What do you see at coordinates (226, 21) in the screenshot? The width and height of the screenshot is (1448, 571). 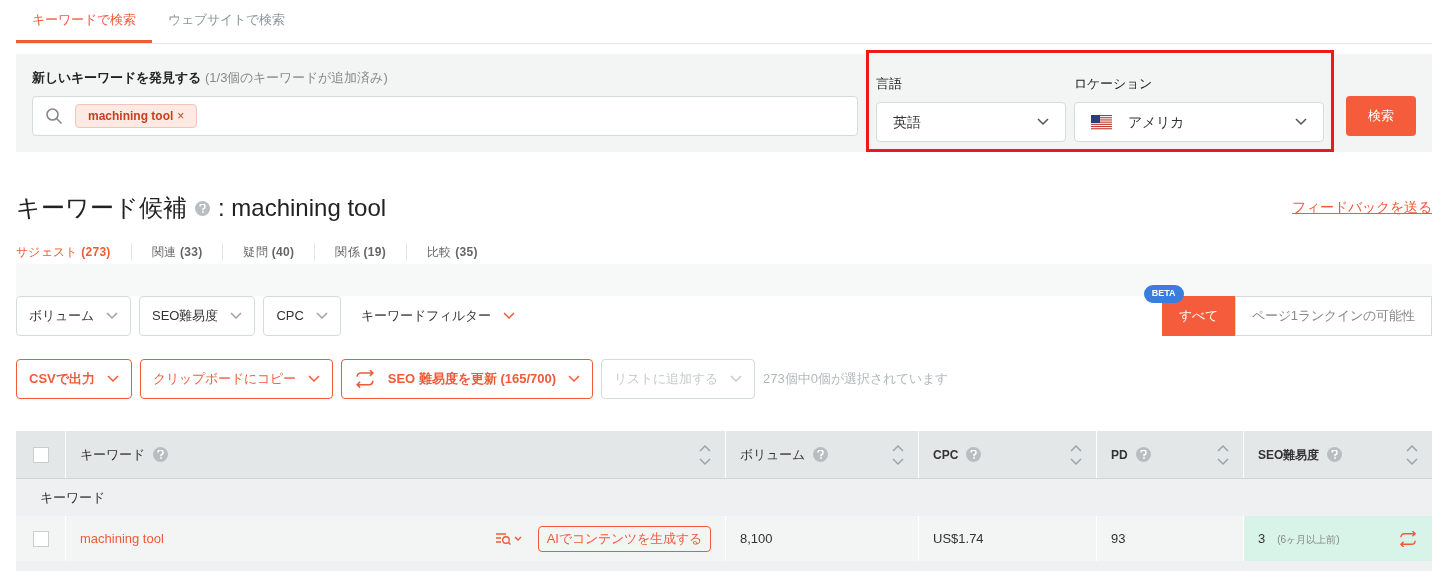 I see `search-mode-tab: ウェブサイトで検索` at bounding box center [226, 21].